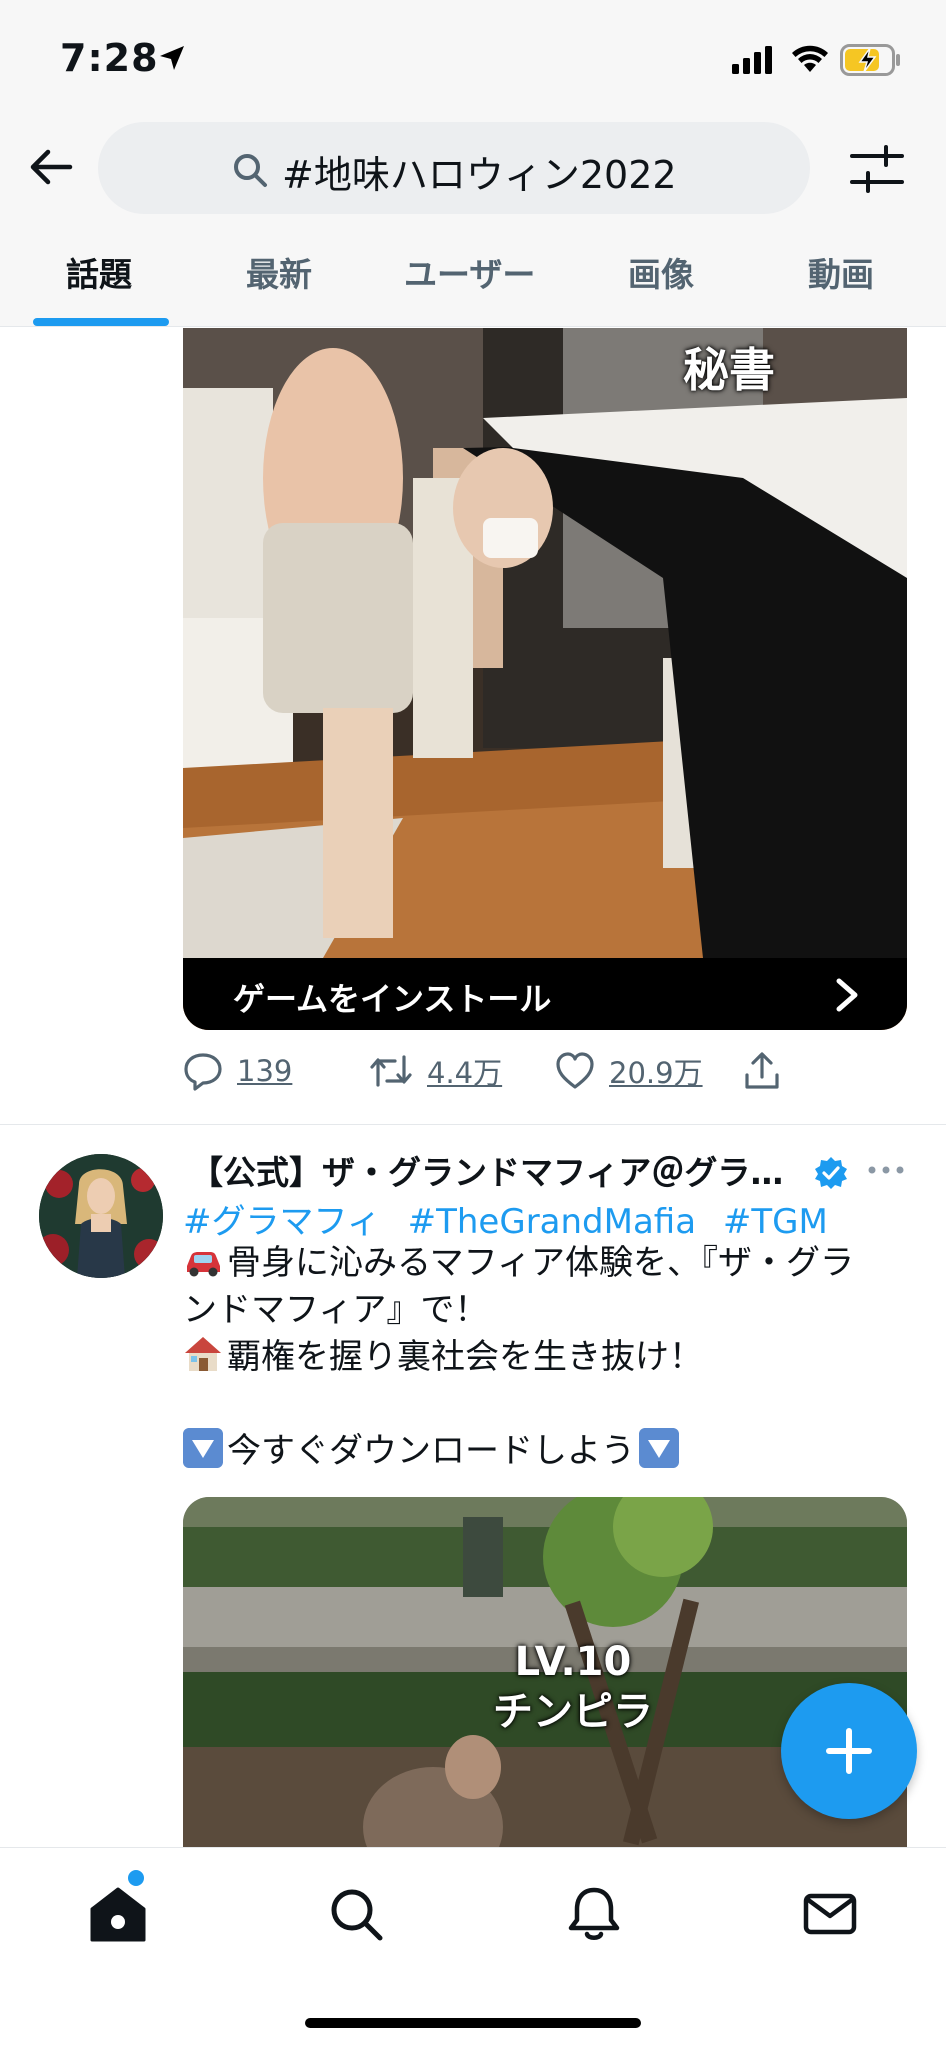 The width and height of the screenshot is (946, 2048). I want to click on tweet-hashtags: #グラマフィ #TheGrandMafia #TGM, so click(513, 1218).